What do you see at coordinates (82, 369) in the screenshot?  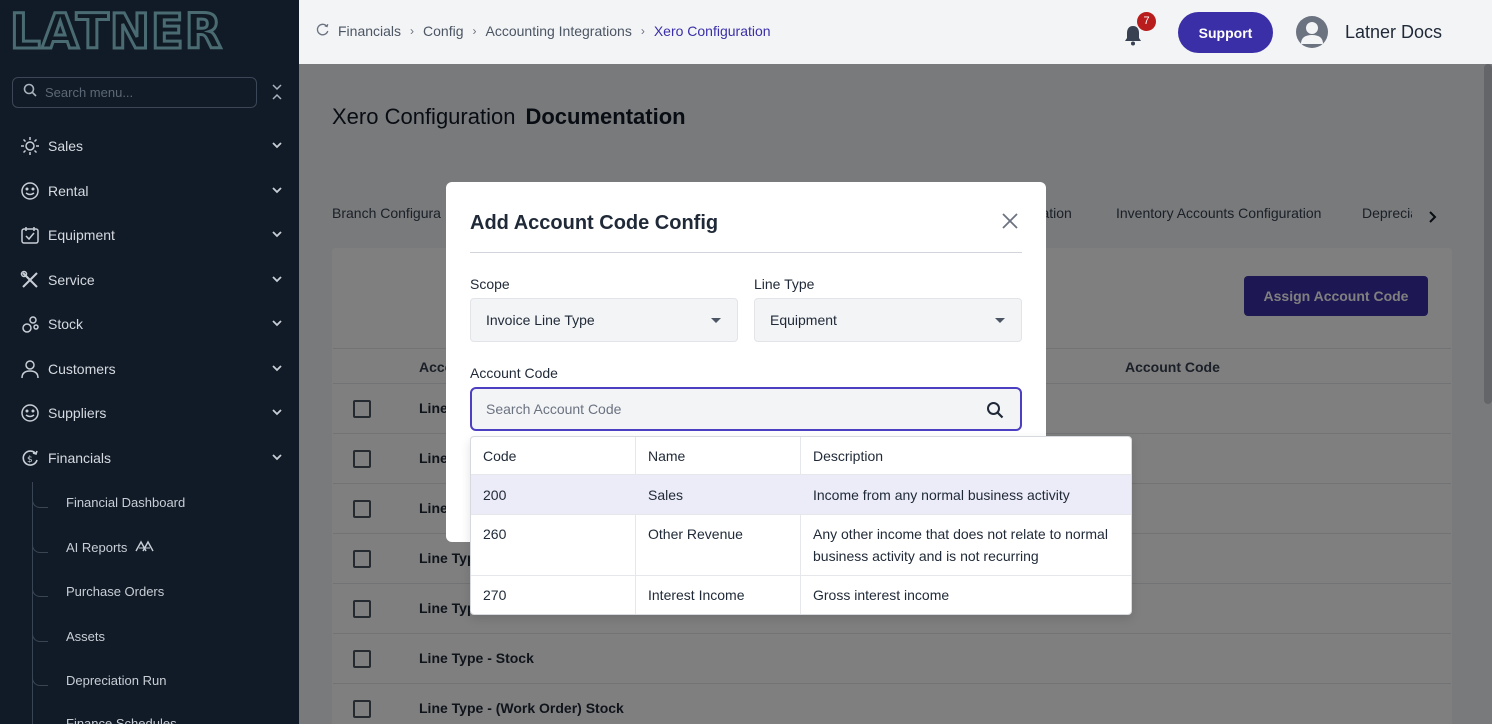 I see `sidebar-item-label: Customers` at bounding box center [82, 369].